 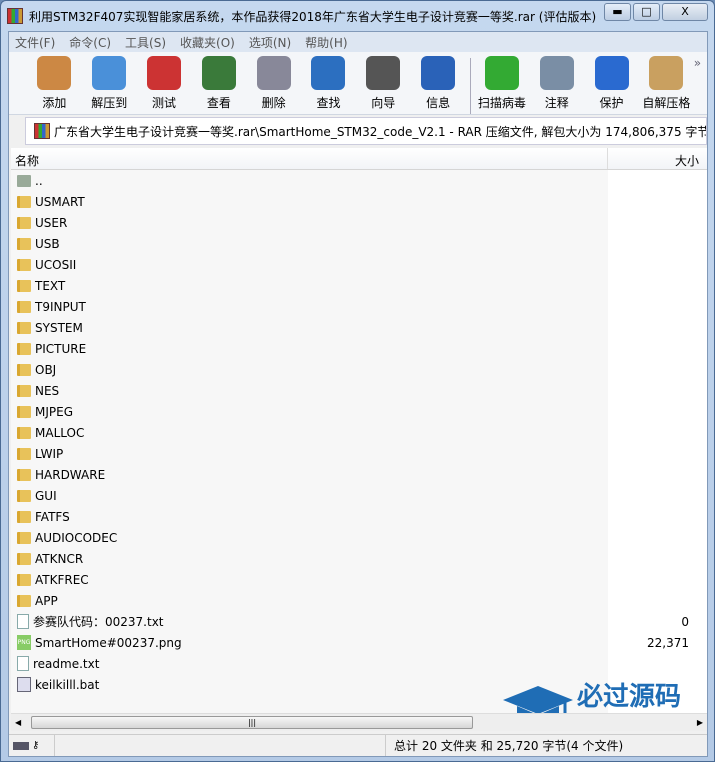 What do you see at coordinates (51, 222) in the screenshot?
I see `file-name: USER` at bounding box center [51, 222].